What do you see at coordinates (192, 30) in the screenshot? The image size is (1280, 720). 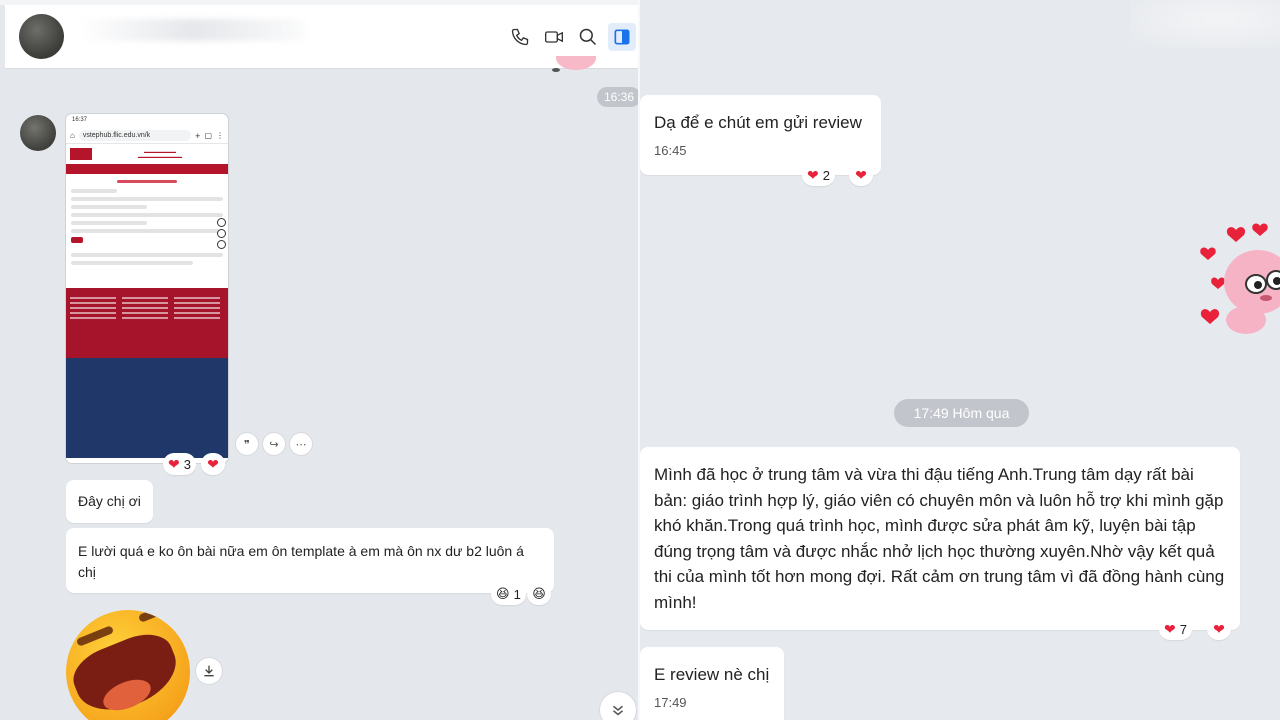 I see `contact-name-blurred` at bounding box center [192, 30].